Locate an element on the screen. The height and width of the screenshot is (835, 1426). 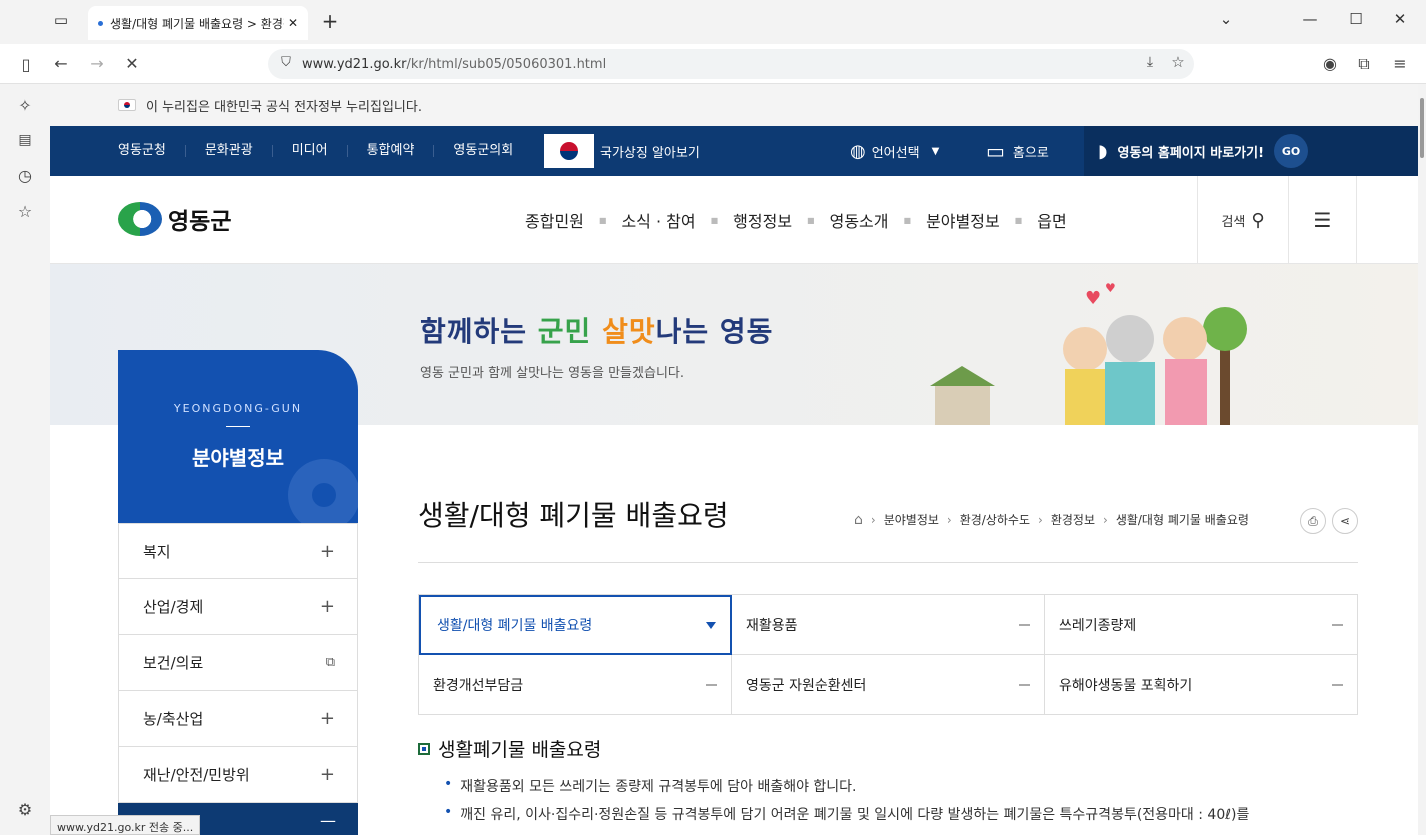
tab-label: 재활용품 is located at coordinates (772, 625).